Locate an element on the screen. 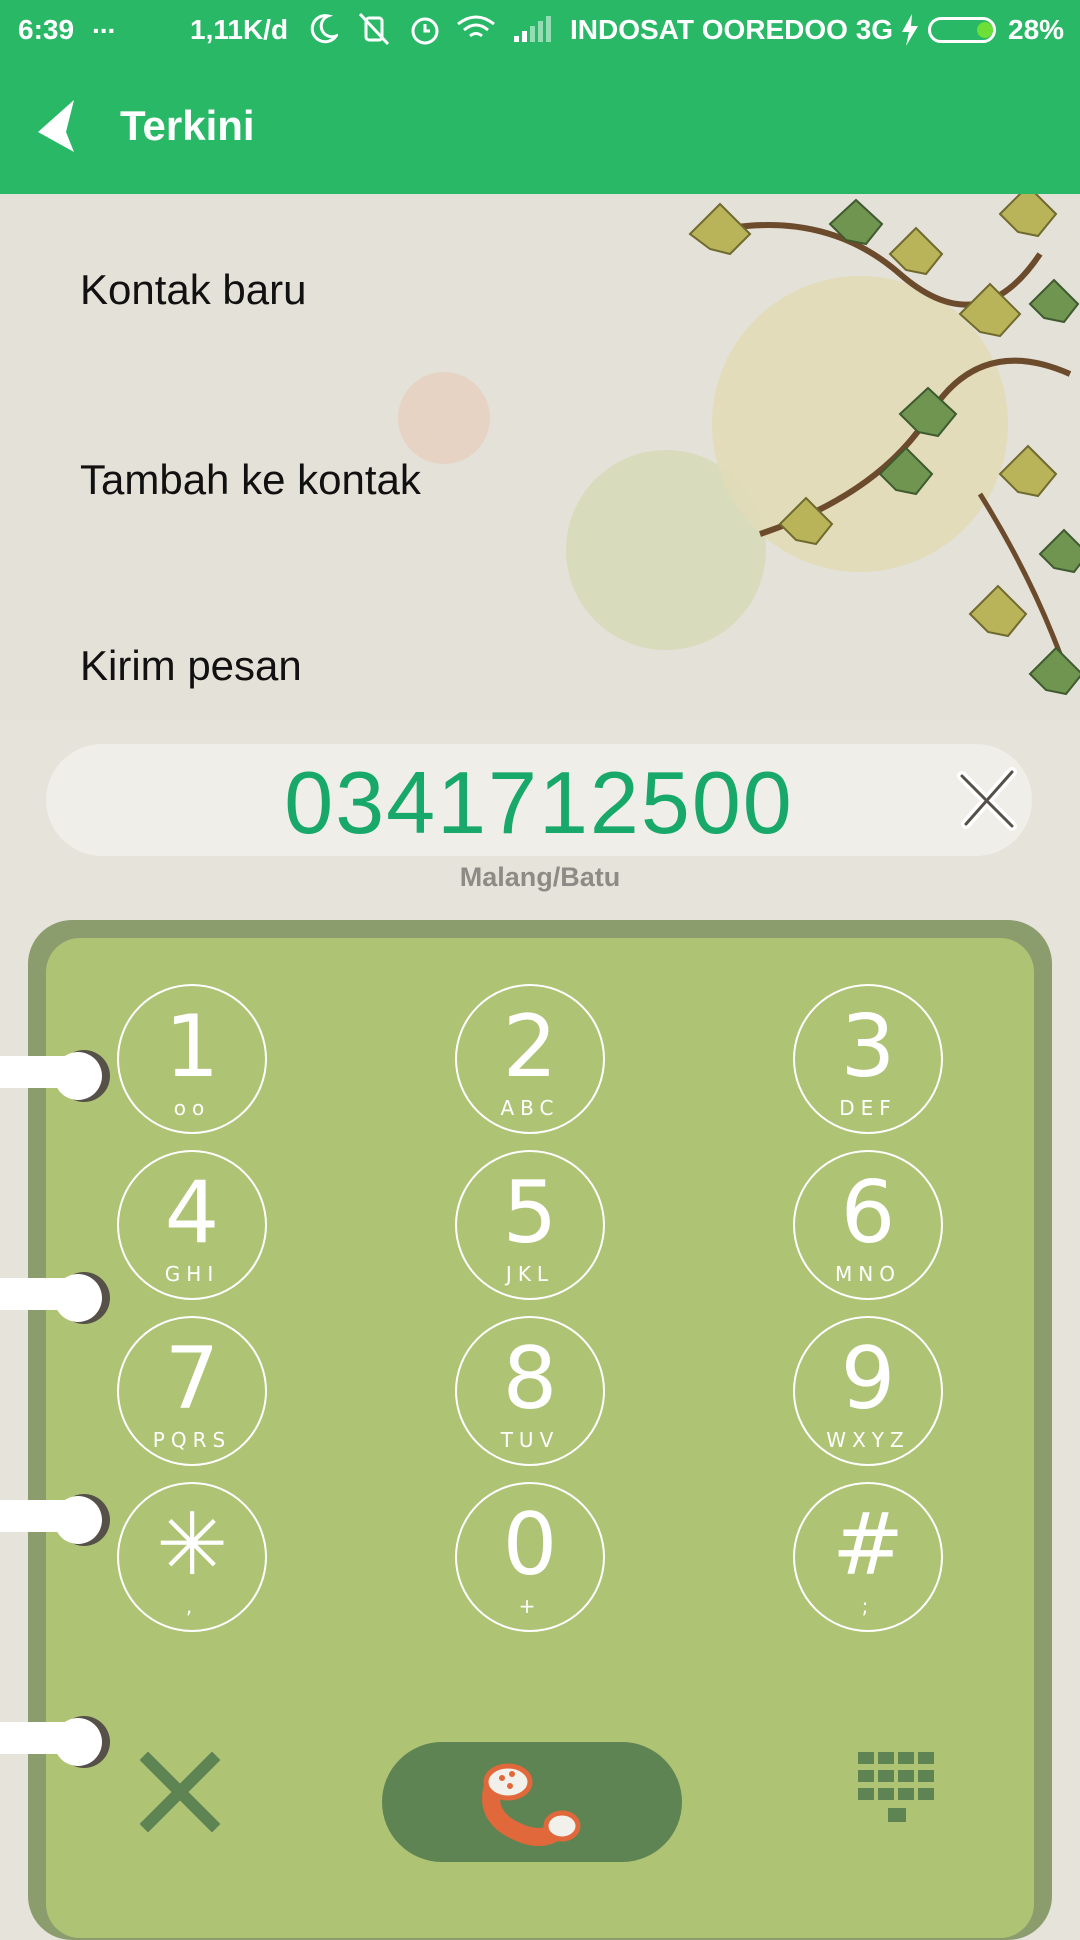 The image size is (1080, 1940). moon-icon is located at coordinates (324, 29).